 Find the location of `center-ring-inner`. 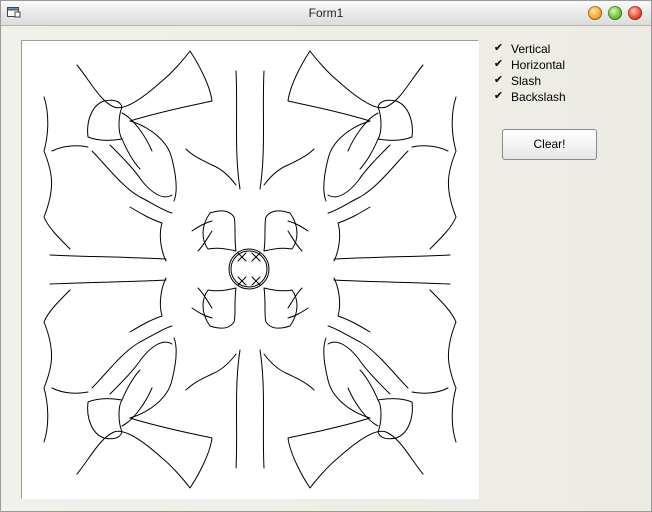

center-ring-inner is located at coordinates (249, 269).